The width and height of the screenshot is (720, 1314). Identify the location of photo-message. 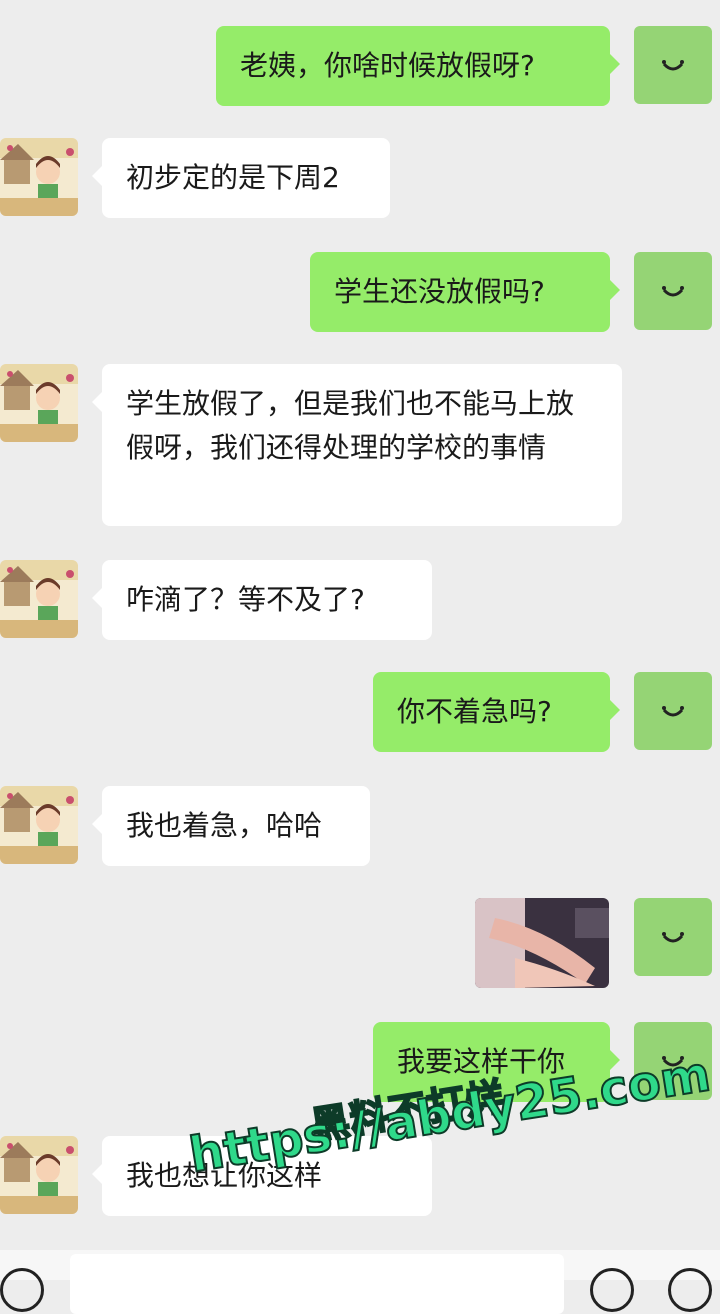
(542, 943).